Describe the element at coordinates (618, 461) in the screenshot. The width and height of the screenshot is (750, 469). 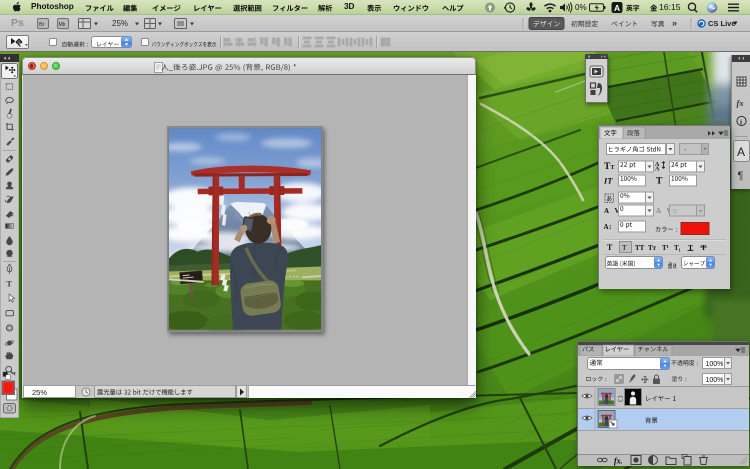
I see `svg-text: fx.` at that location.